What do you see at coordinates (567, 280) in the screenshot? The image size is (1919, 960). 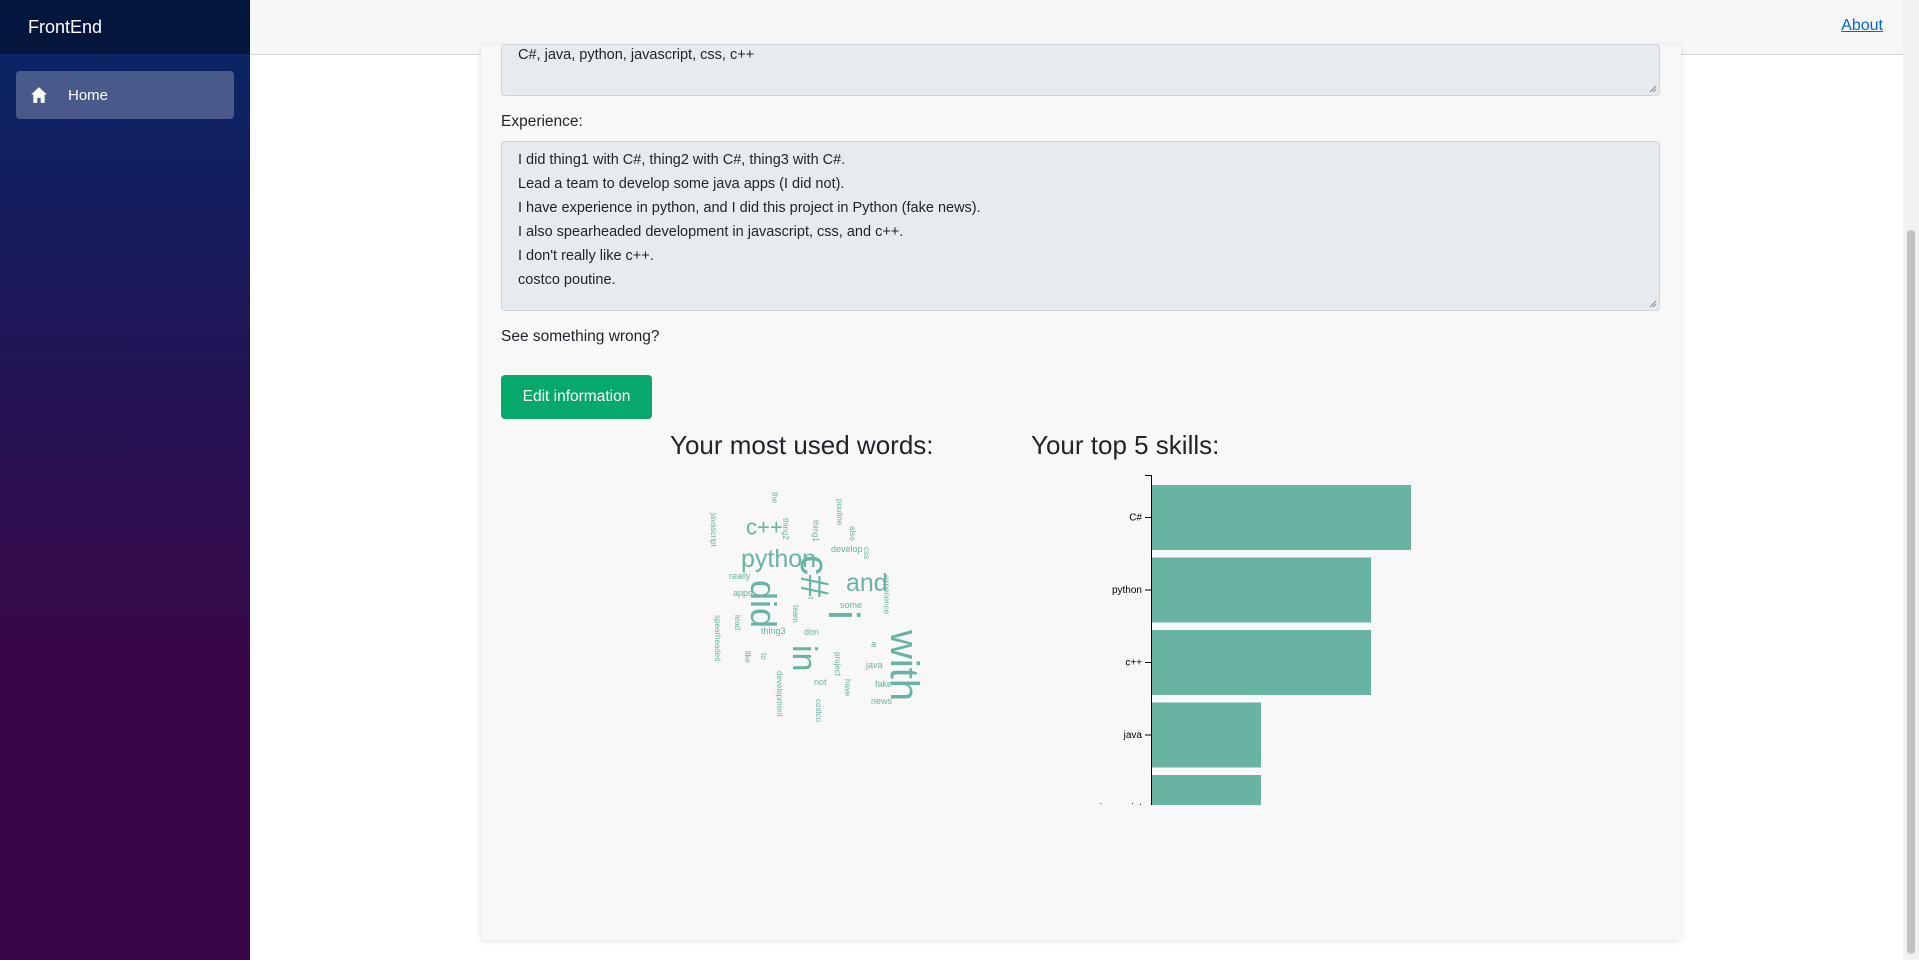 I see `experience-line: costco poutine.` at bounding box center [567, 280].